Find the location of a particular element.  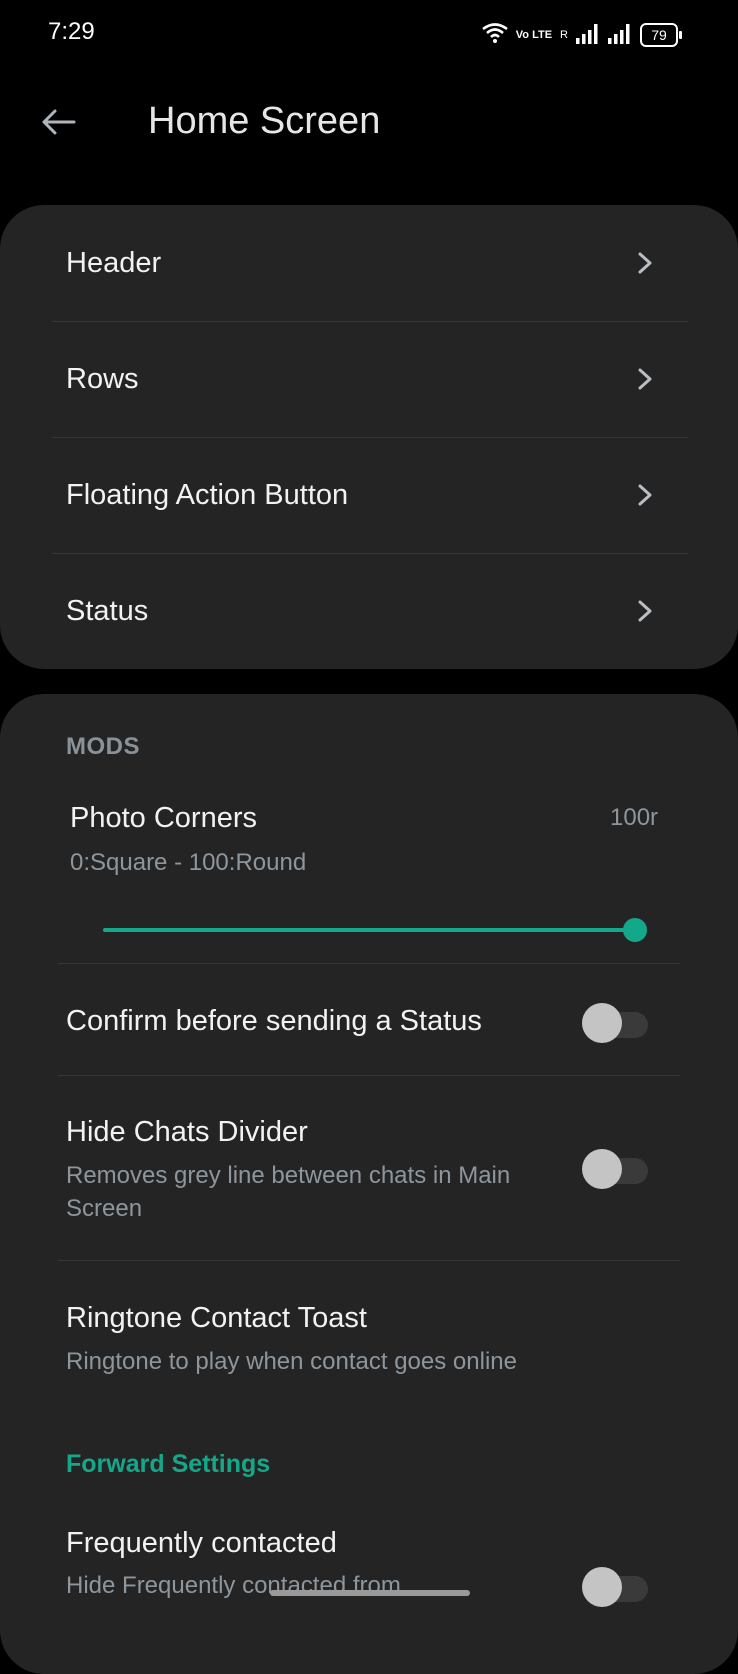

signal-icon is located at coordinates (588, 35).